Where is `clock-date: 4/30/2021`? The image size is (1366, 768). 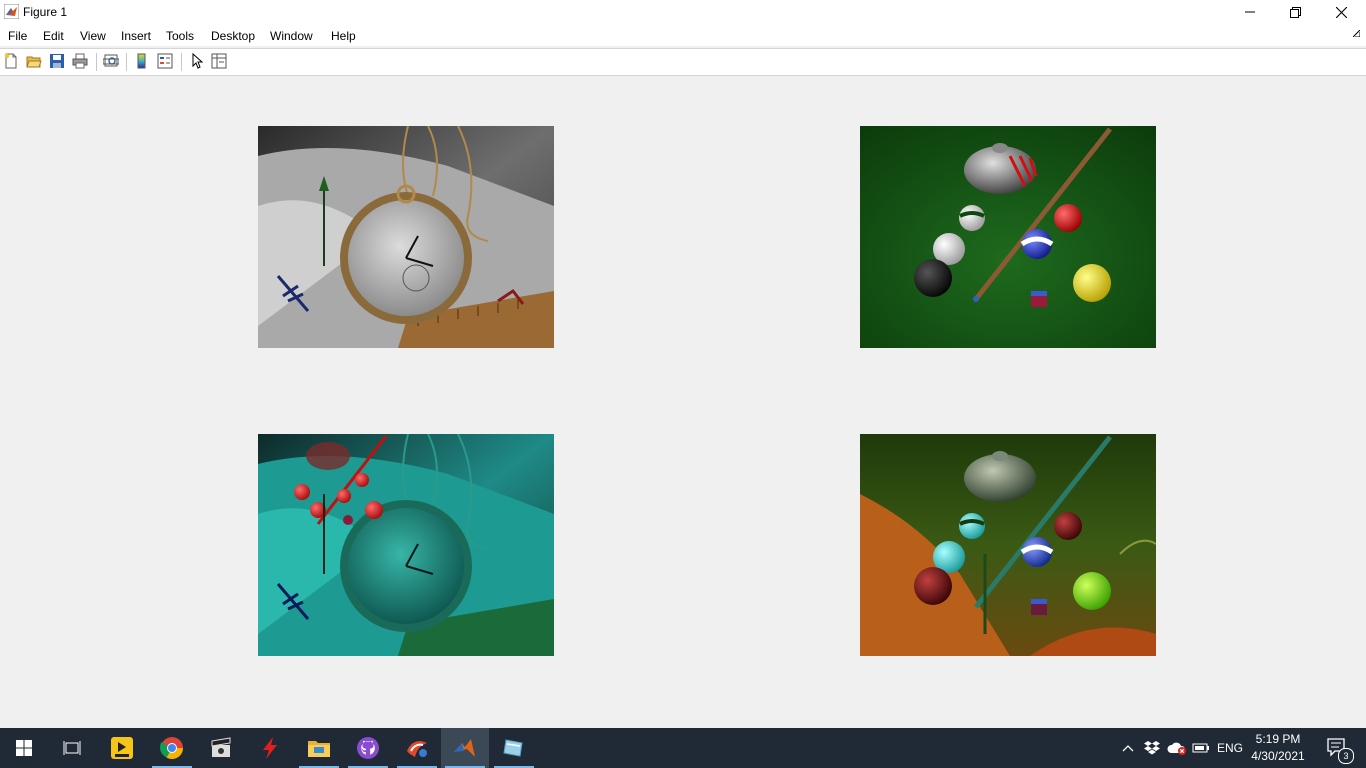
clock-date: 4/30/2021 is located at coordinates (1278, 756).